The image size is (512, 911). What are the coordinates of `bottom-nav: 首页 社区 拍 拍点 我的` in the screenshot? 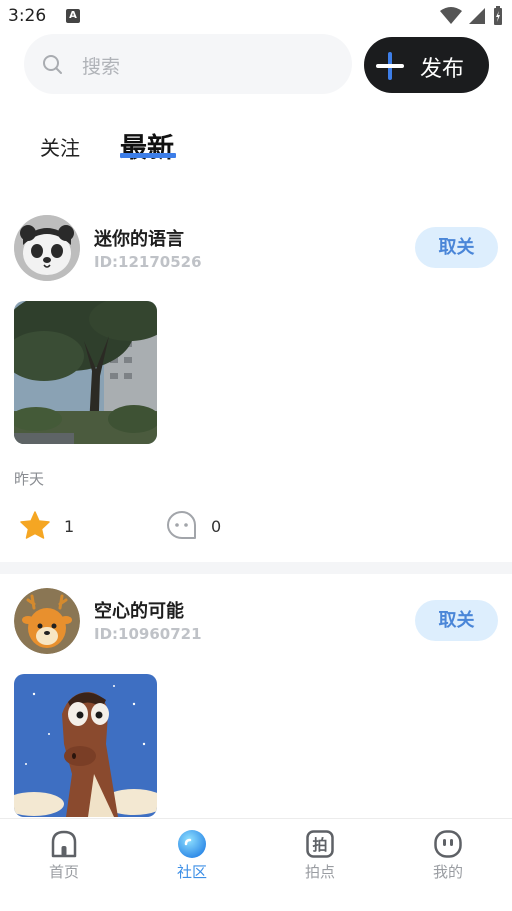 It's located at (256, 864).